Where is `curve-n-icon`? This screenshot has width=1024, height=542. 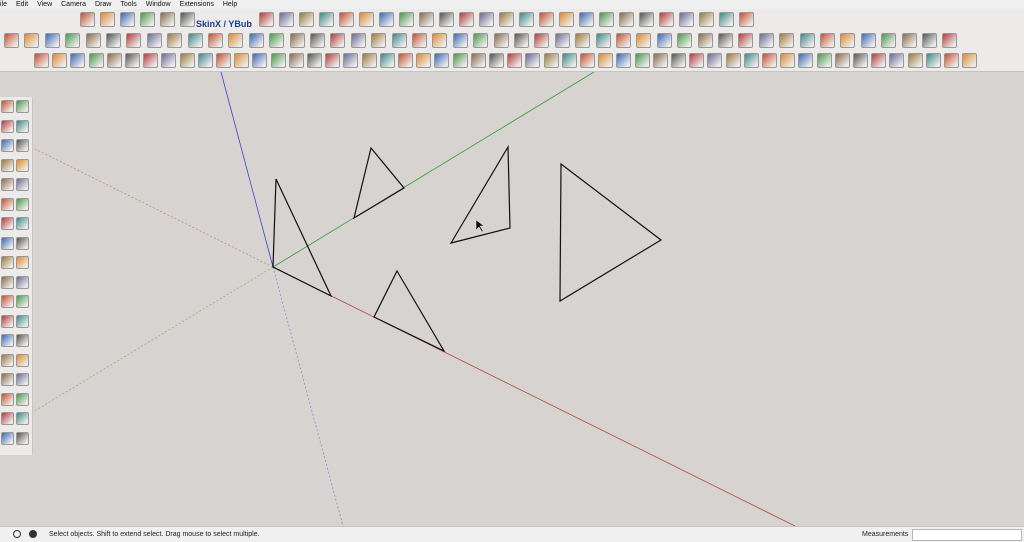
curve-n-icon is located at coordinates (478, 60).